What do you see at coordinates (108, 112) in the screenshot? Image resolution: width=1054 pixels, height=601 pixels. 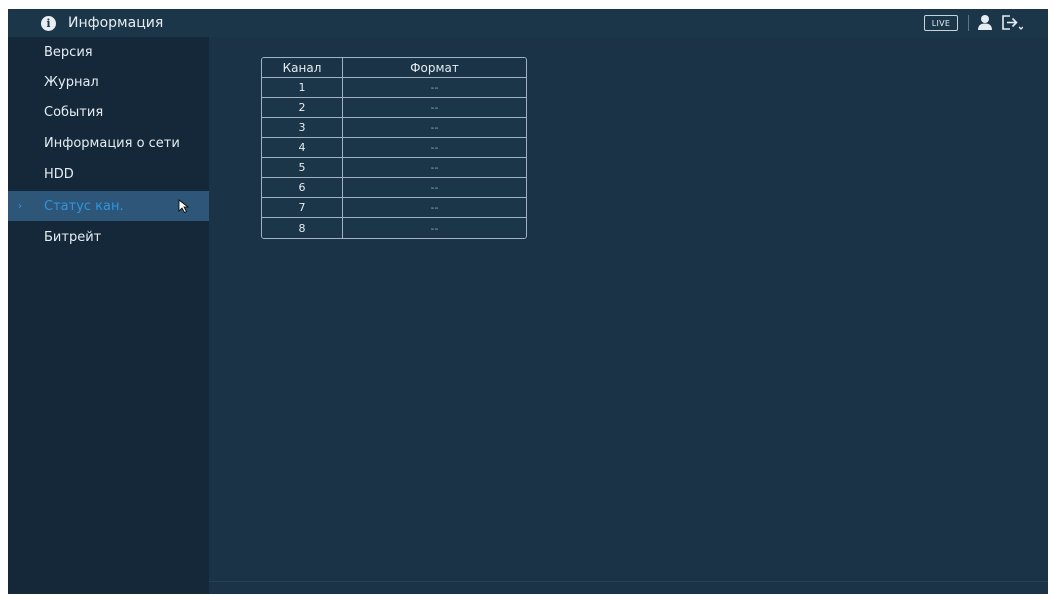 I see `sidebar-item-events: События` at bounding box center [108, 112].